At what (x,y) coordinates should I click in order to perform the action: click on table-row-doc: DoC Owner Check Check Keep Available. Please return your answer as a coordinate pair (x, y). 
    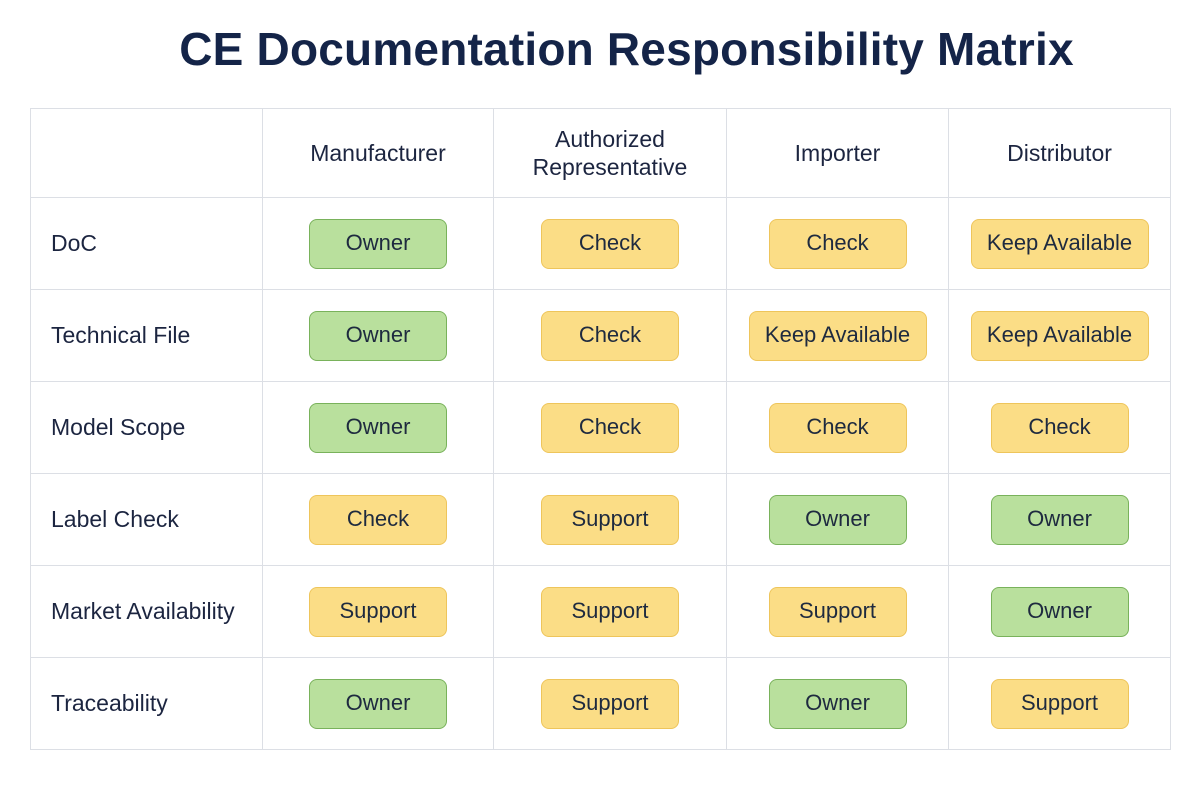
    Looking at the image, I should click on (600, 243).